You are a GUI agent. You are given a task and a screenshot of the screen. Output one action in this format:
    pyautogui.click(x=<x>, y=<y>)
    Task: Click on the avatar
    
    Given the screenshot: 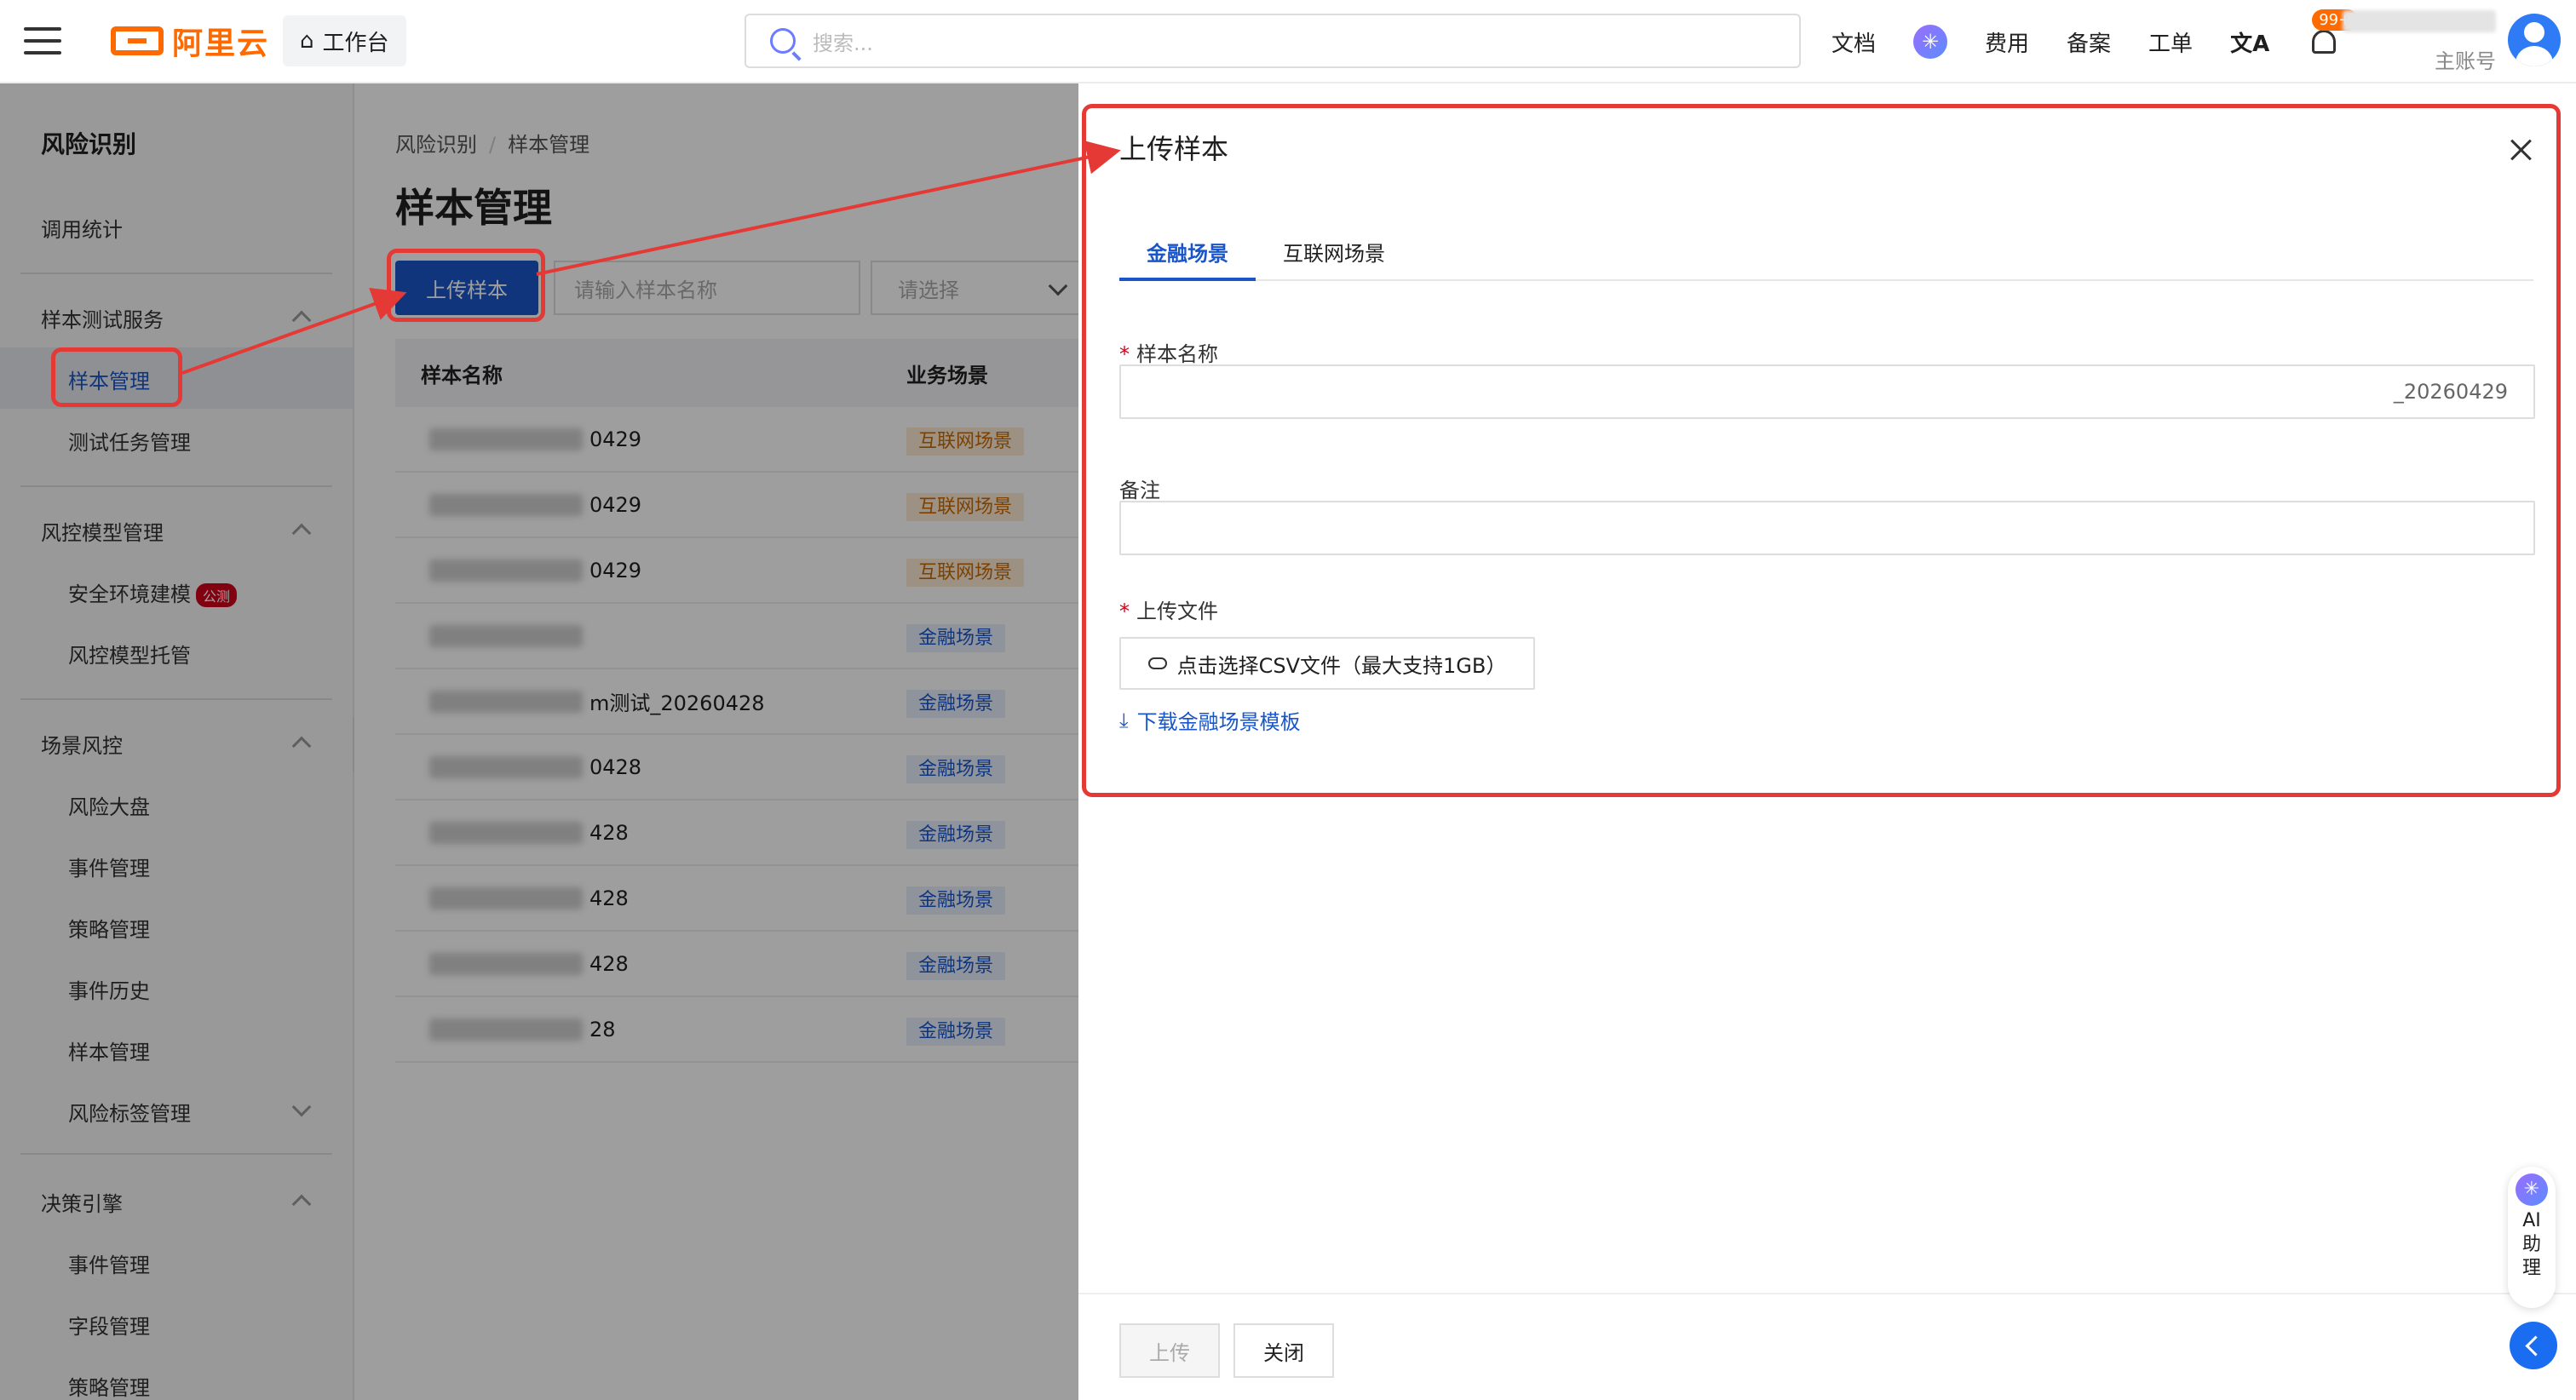 What is the action you would take?
    pyautogui.click(x=2535, y=40)
    